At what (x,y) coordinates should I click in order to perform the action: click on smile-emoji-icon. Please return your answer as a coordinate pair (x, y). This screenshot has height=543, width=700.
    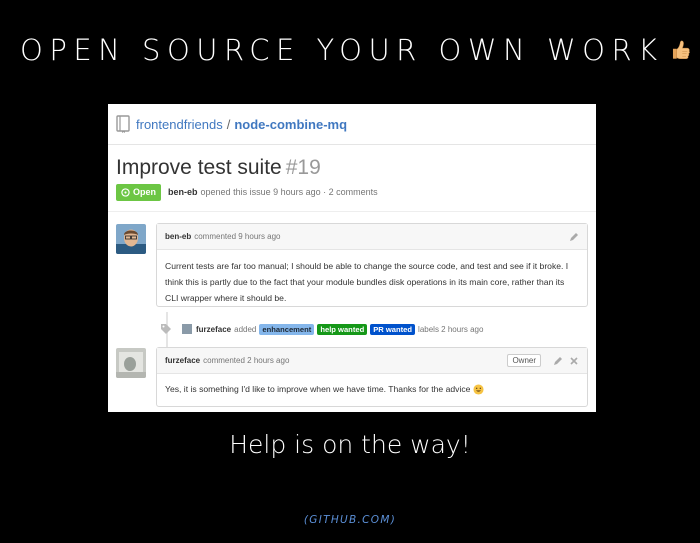
    Looking at the image, I should click on (478, 389).